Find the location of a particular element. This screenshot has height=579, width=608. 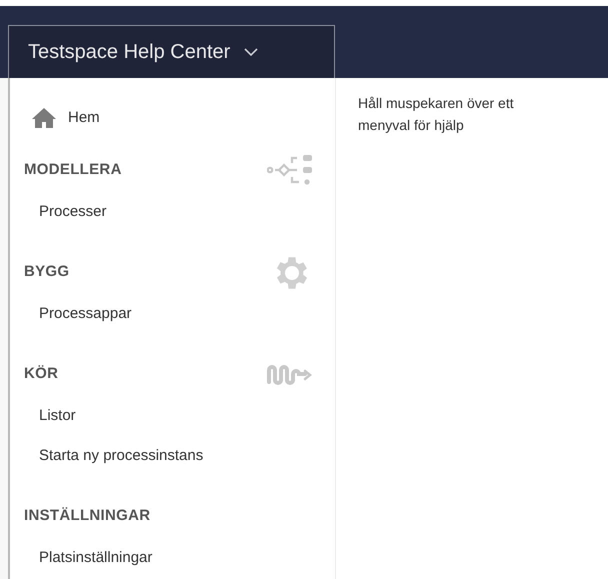

section-heading: KÖR is located at coordinates (41, 374).